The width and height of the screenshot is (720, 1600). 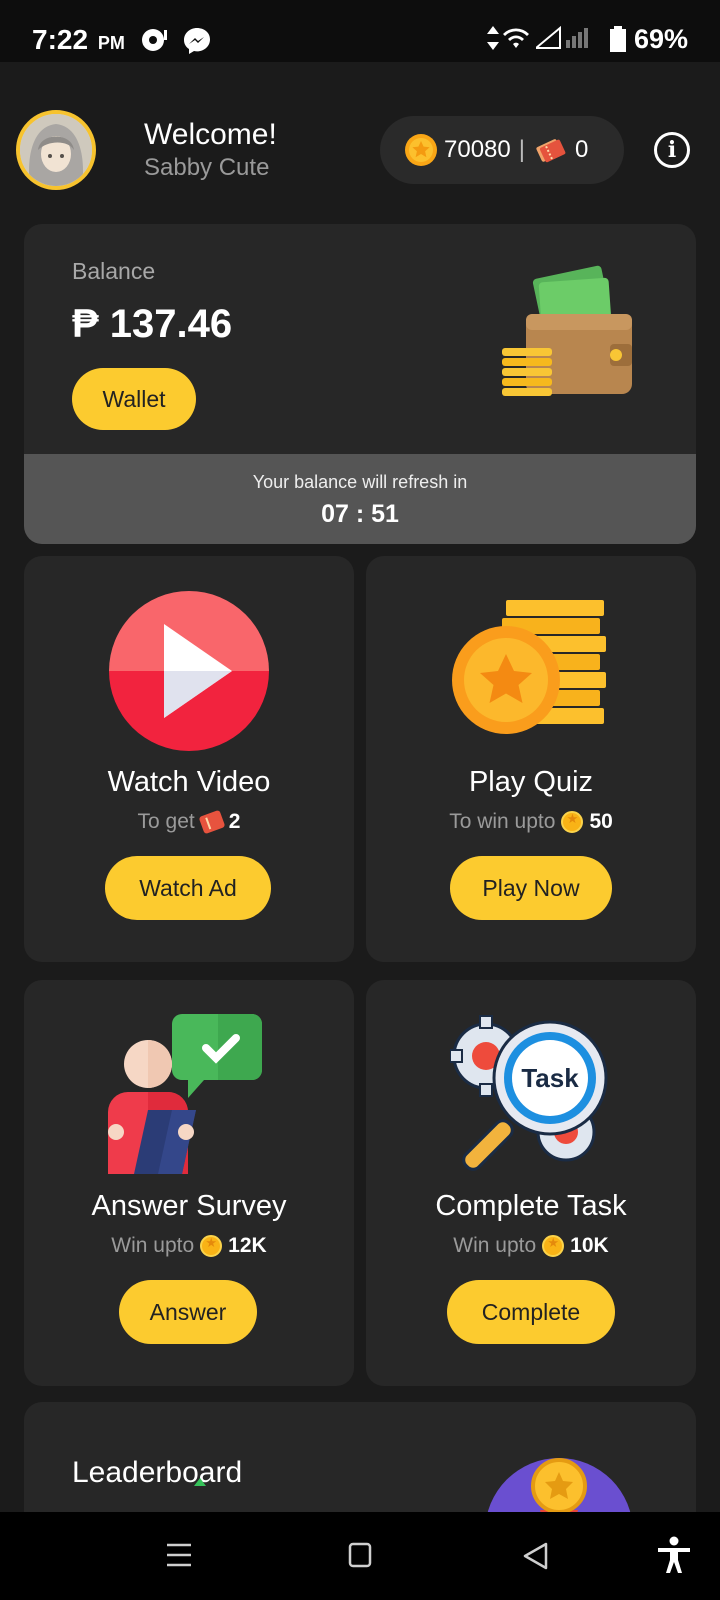 I want to click on refresh-bar: Your balance will refresh in 07 : 51, so click(x=360, y=499).